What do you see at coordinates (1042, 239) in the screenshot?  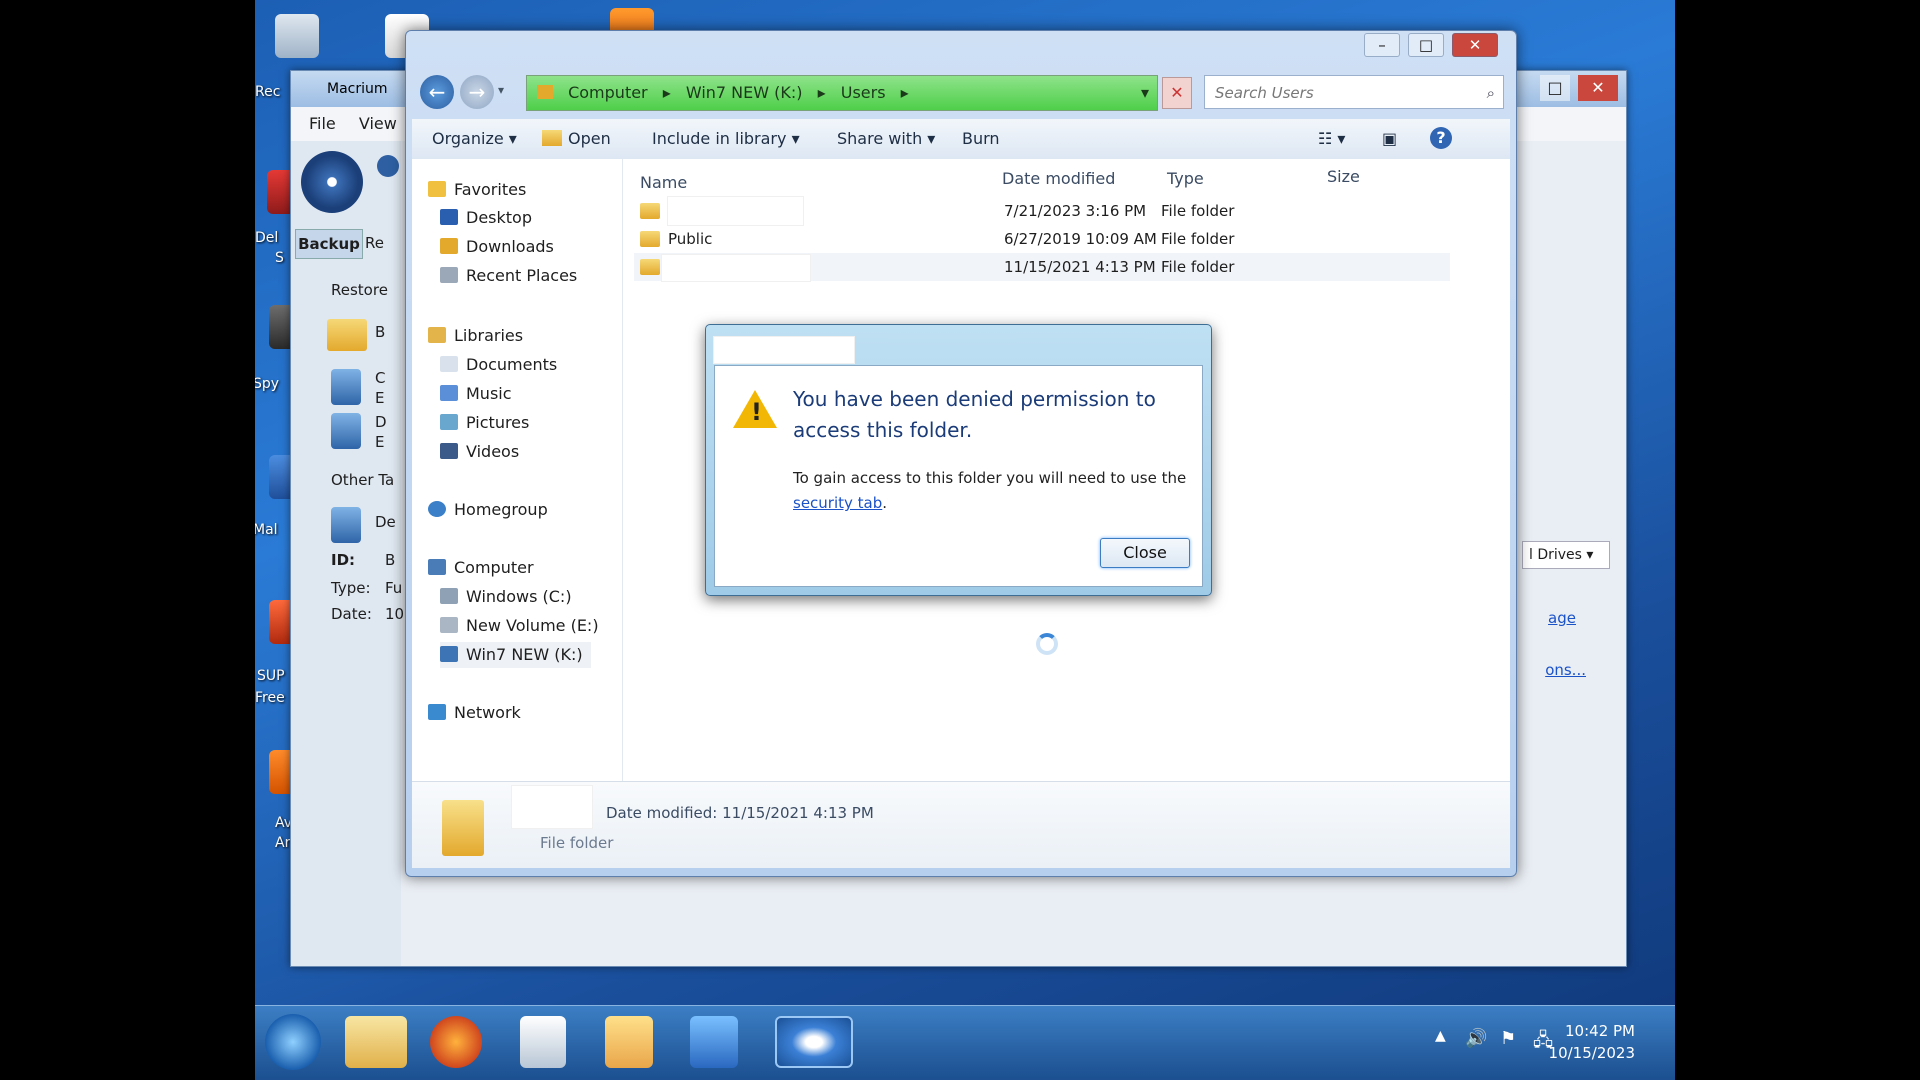 I see `file-row: Public 6/27/2019 10:09 AM File folder` at bounding box center [1042, 239].